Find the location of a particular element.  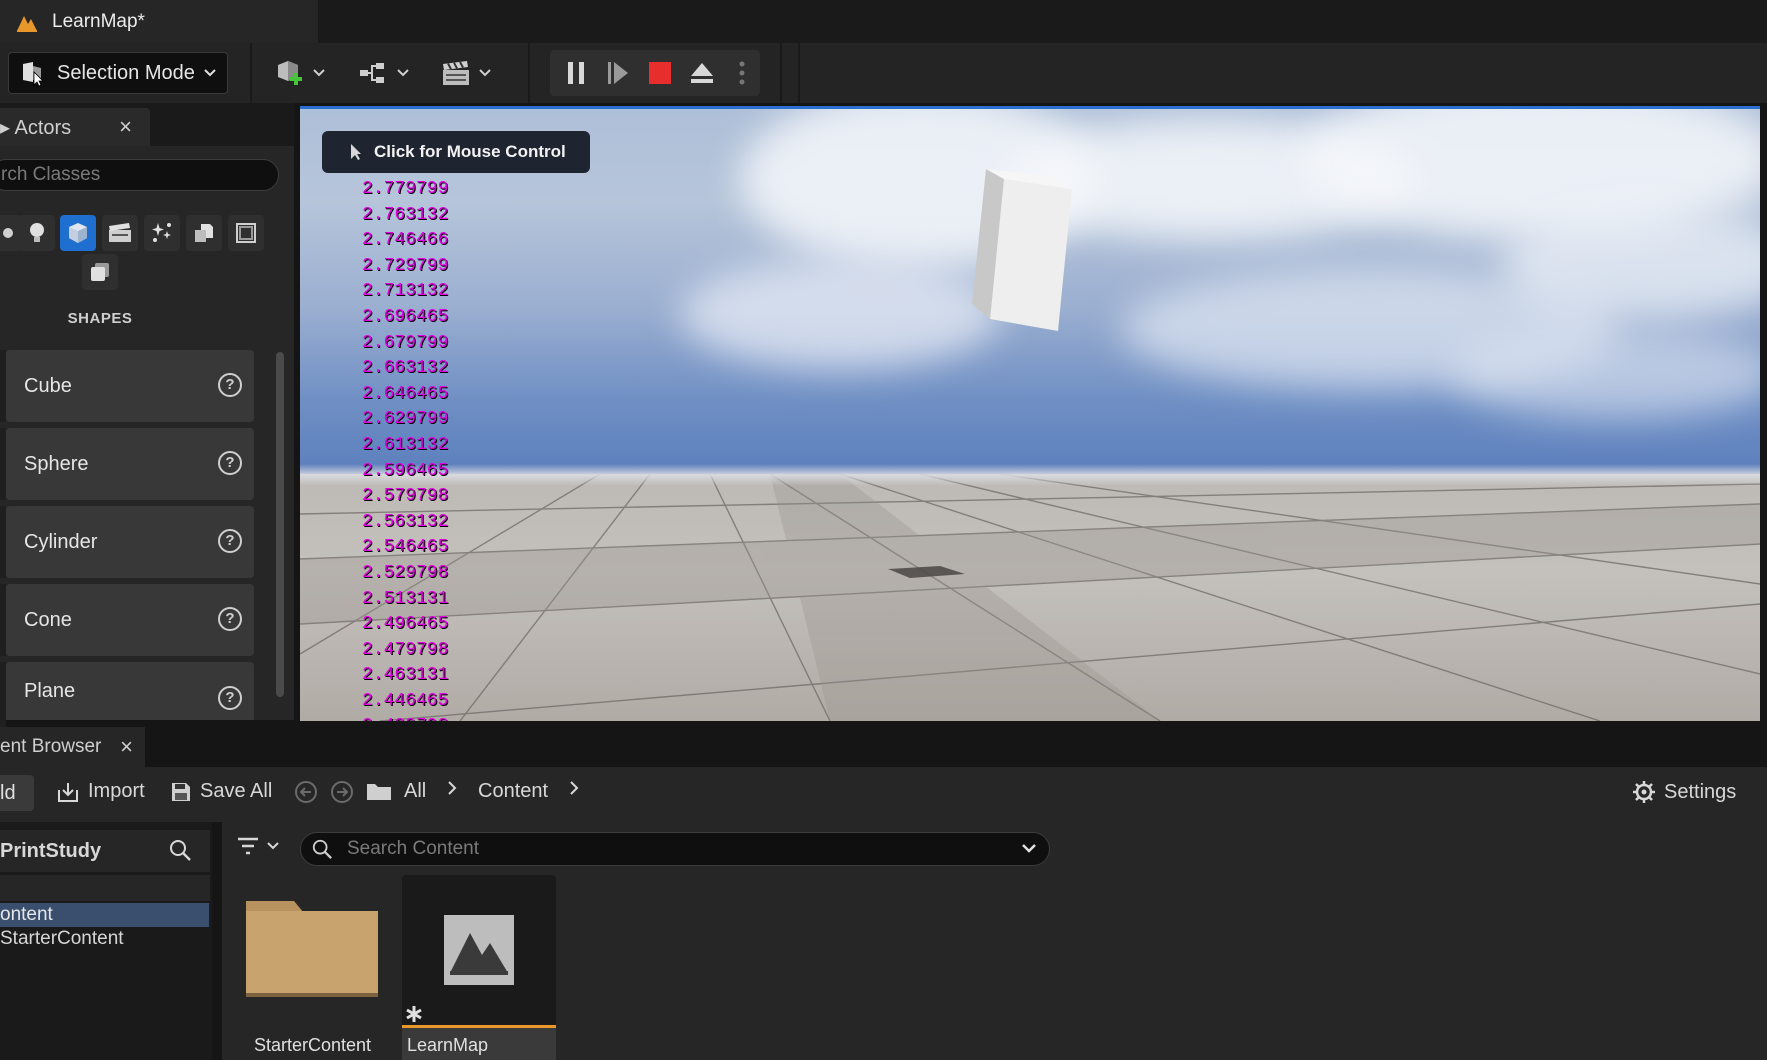

step-forward-icon is located at coordinates (618, 73).